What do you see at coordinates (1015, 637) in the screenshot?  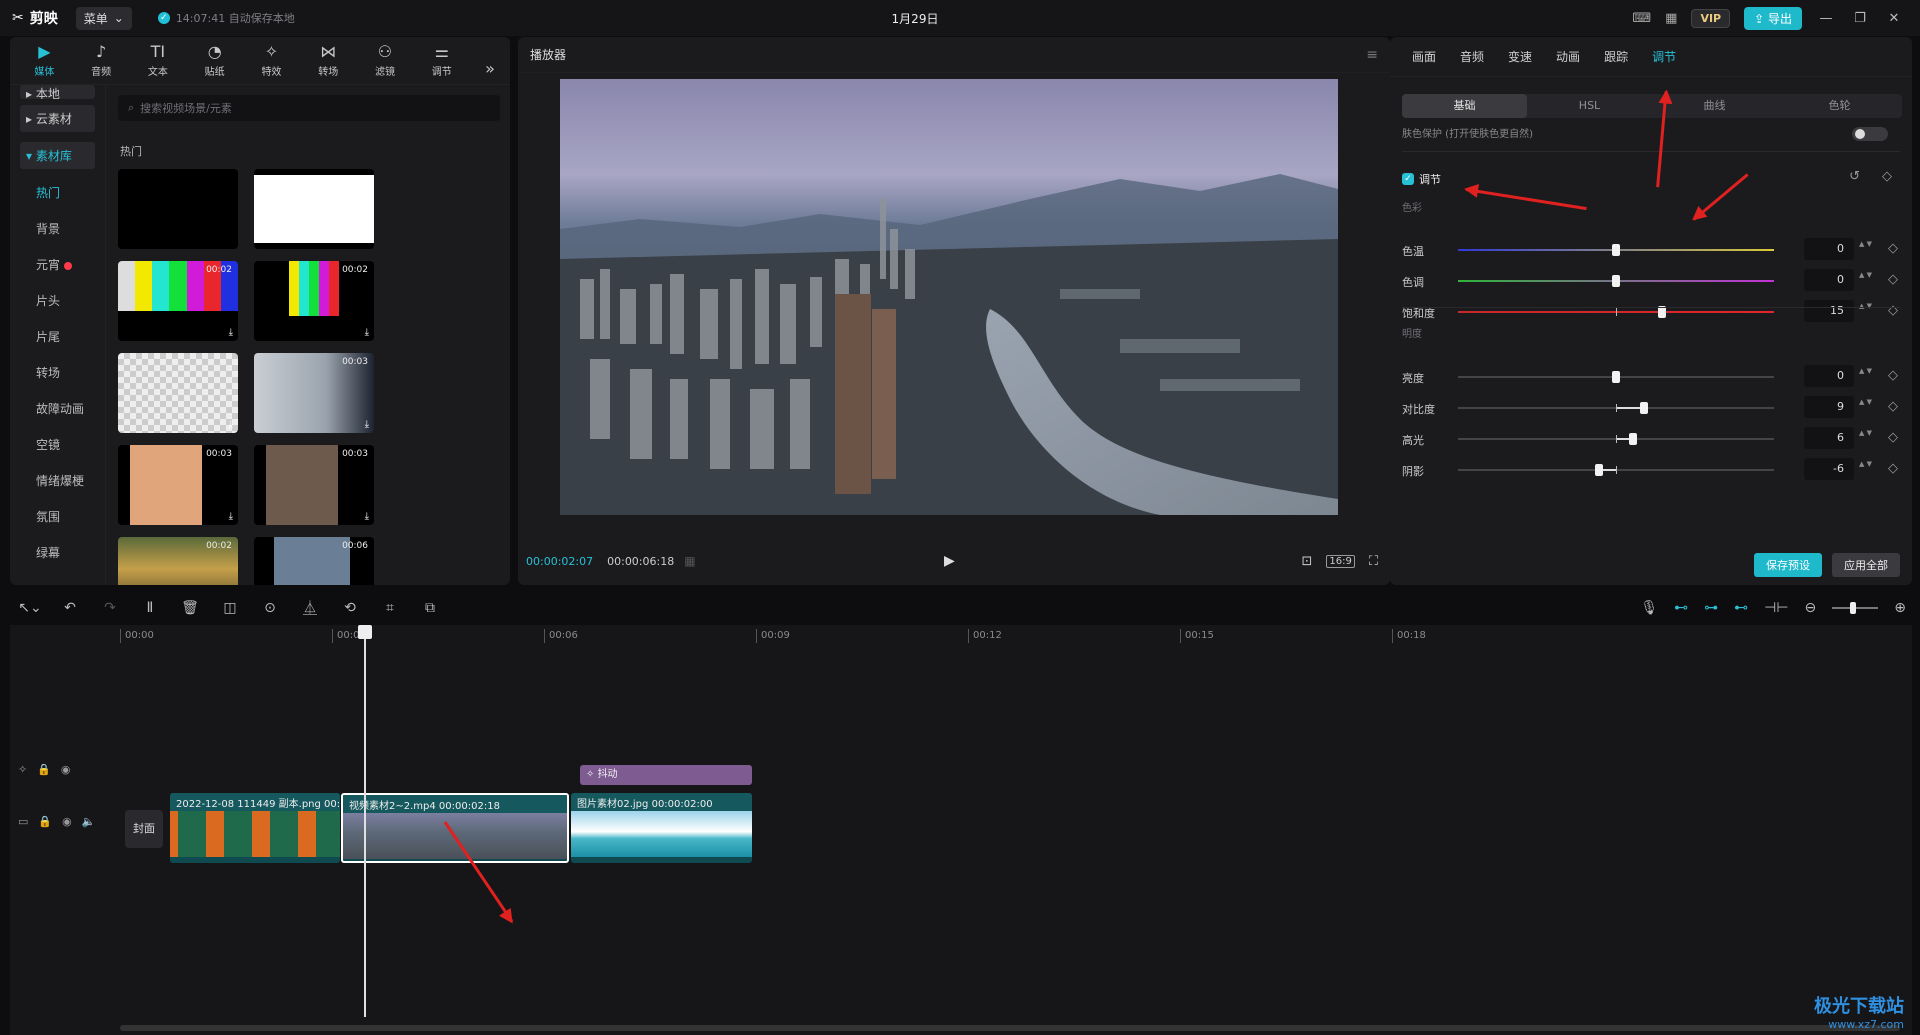 I see `time-ruler: 00:00 00:03 00:06 00:09 00:12 00:15 00:18` at bounding box center [1015, 637].